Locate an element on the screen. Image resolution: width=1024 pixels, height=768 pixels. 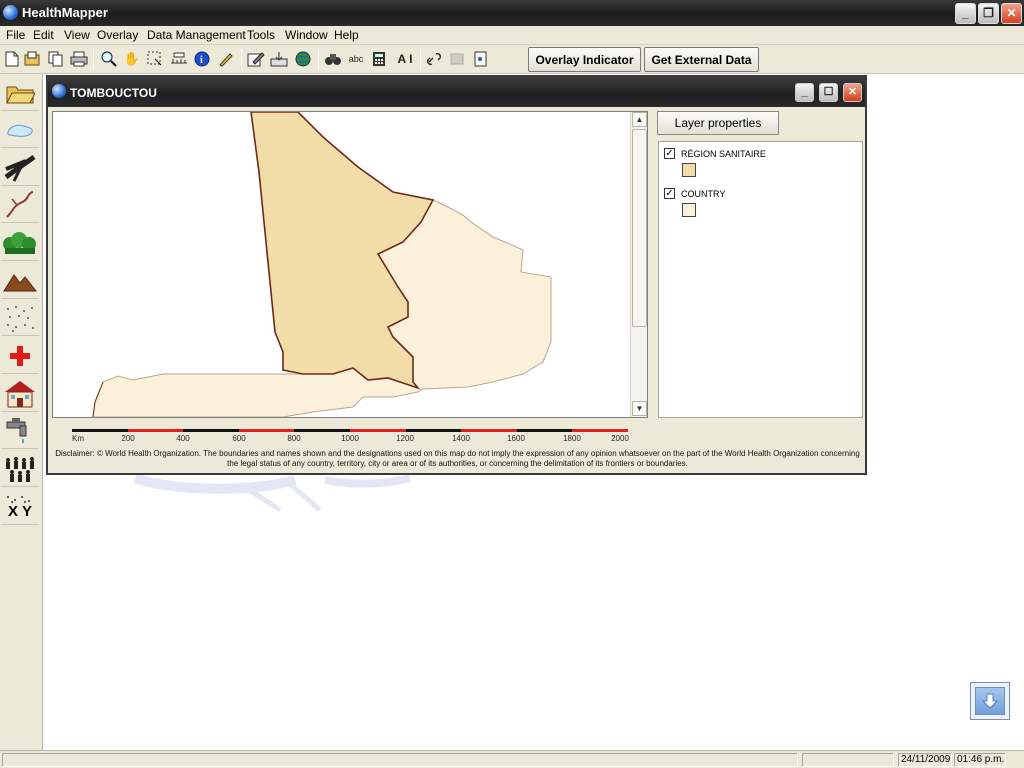
binoculars-icon is located at coordinates (333, 59).